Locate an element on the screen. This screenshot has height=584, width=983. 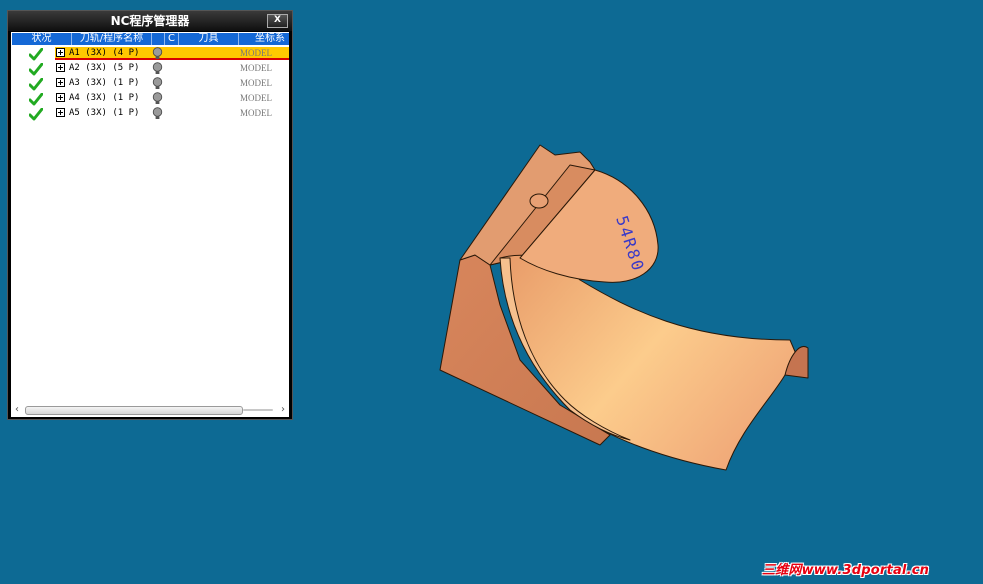
column-header-tool: 刀具 is located at coordinates (209, 39).